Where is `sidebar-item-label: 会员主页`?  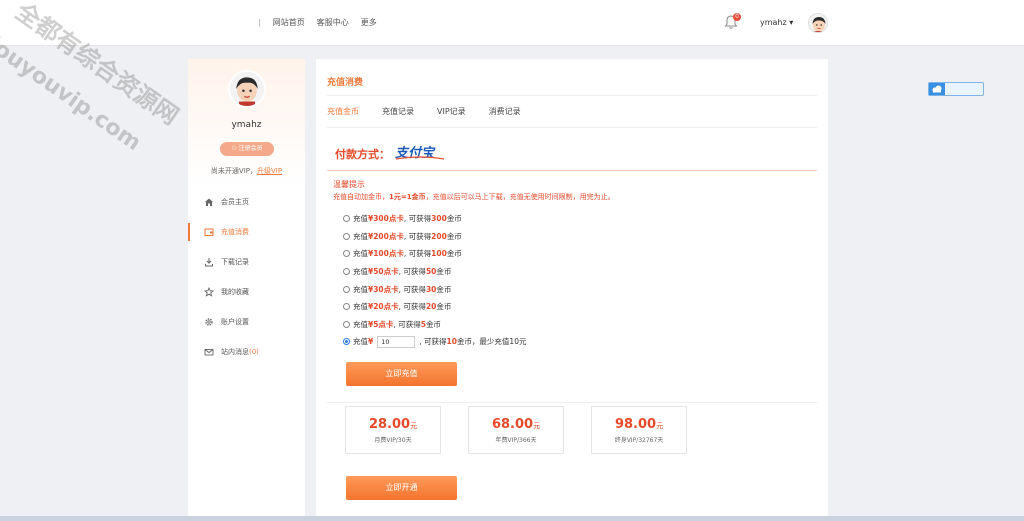
sidebar-item-label: 会员主页 is located at coordinates (235, 202).